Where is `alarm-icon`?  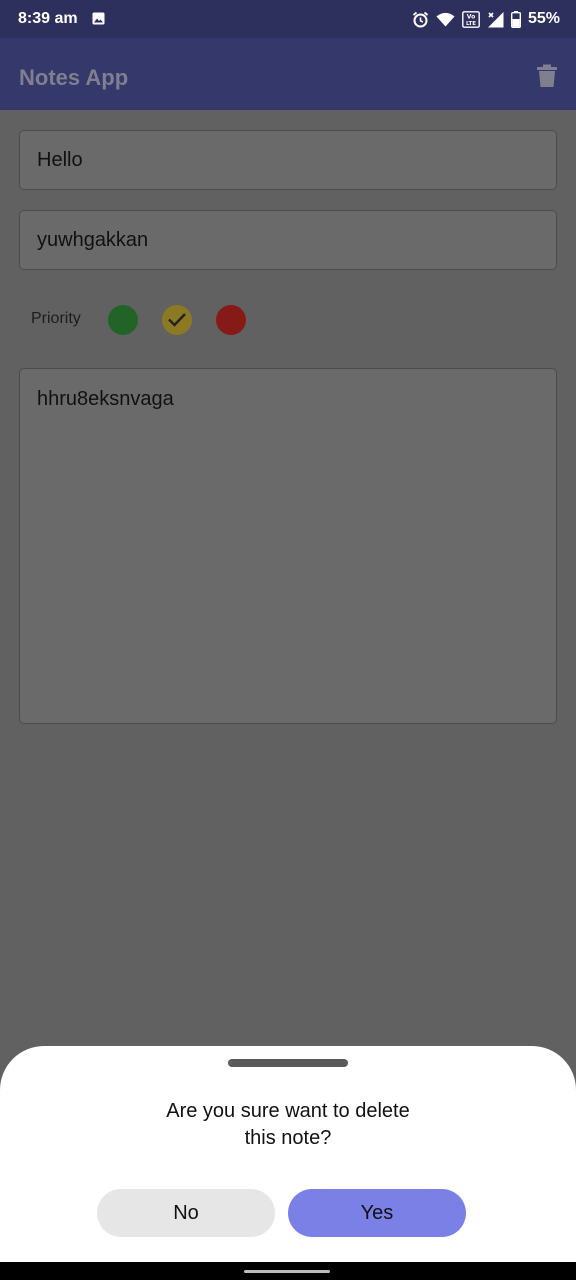 alarm-icon is located at coordinates (420, 19).